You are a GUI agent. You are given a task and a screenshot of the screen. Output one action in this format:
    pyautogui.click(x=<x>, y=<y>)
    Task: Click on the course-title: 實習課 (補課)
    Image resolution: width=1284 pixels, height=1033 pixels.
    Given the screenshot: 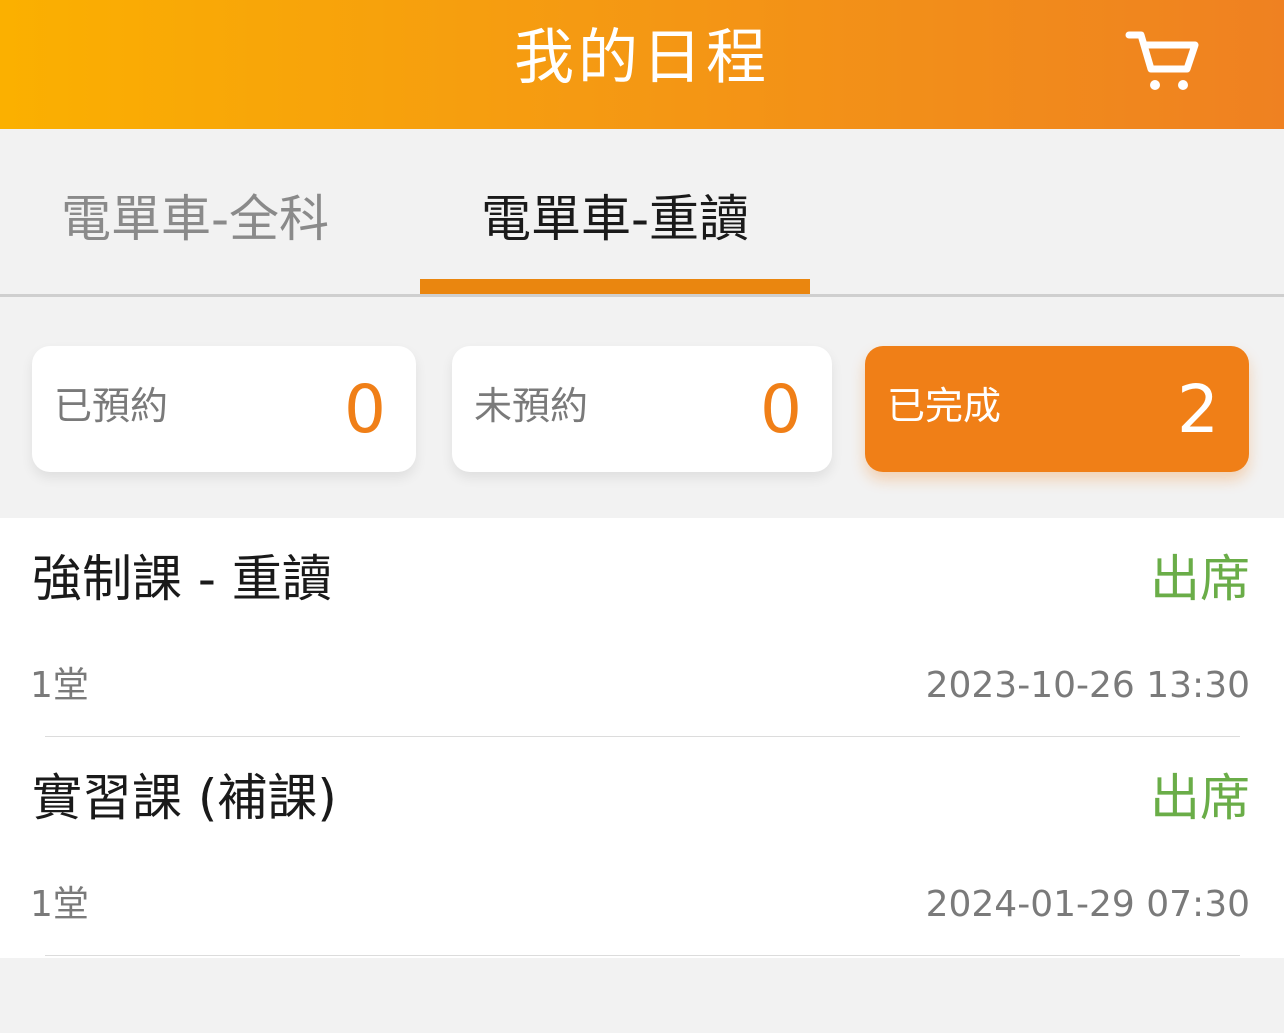 What is the action you would take?
    pyautogui.click(x=184, y=798)
    